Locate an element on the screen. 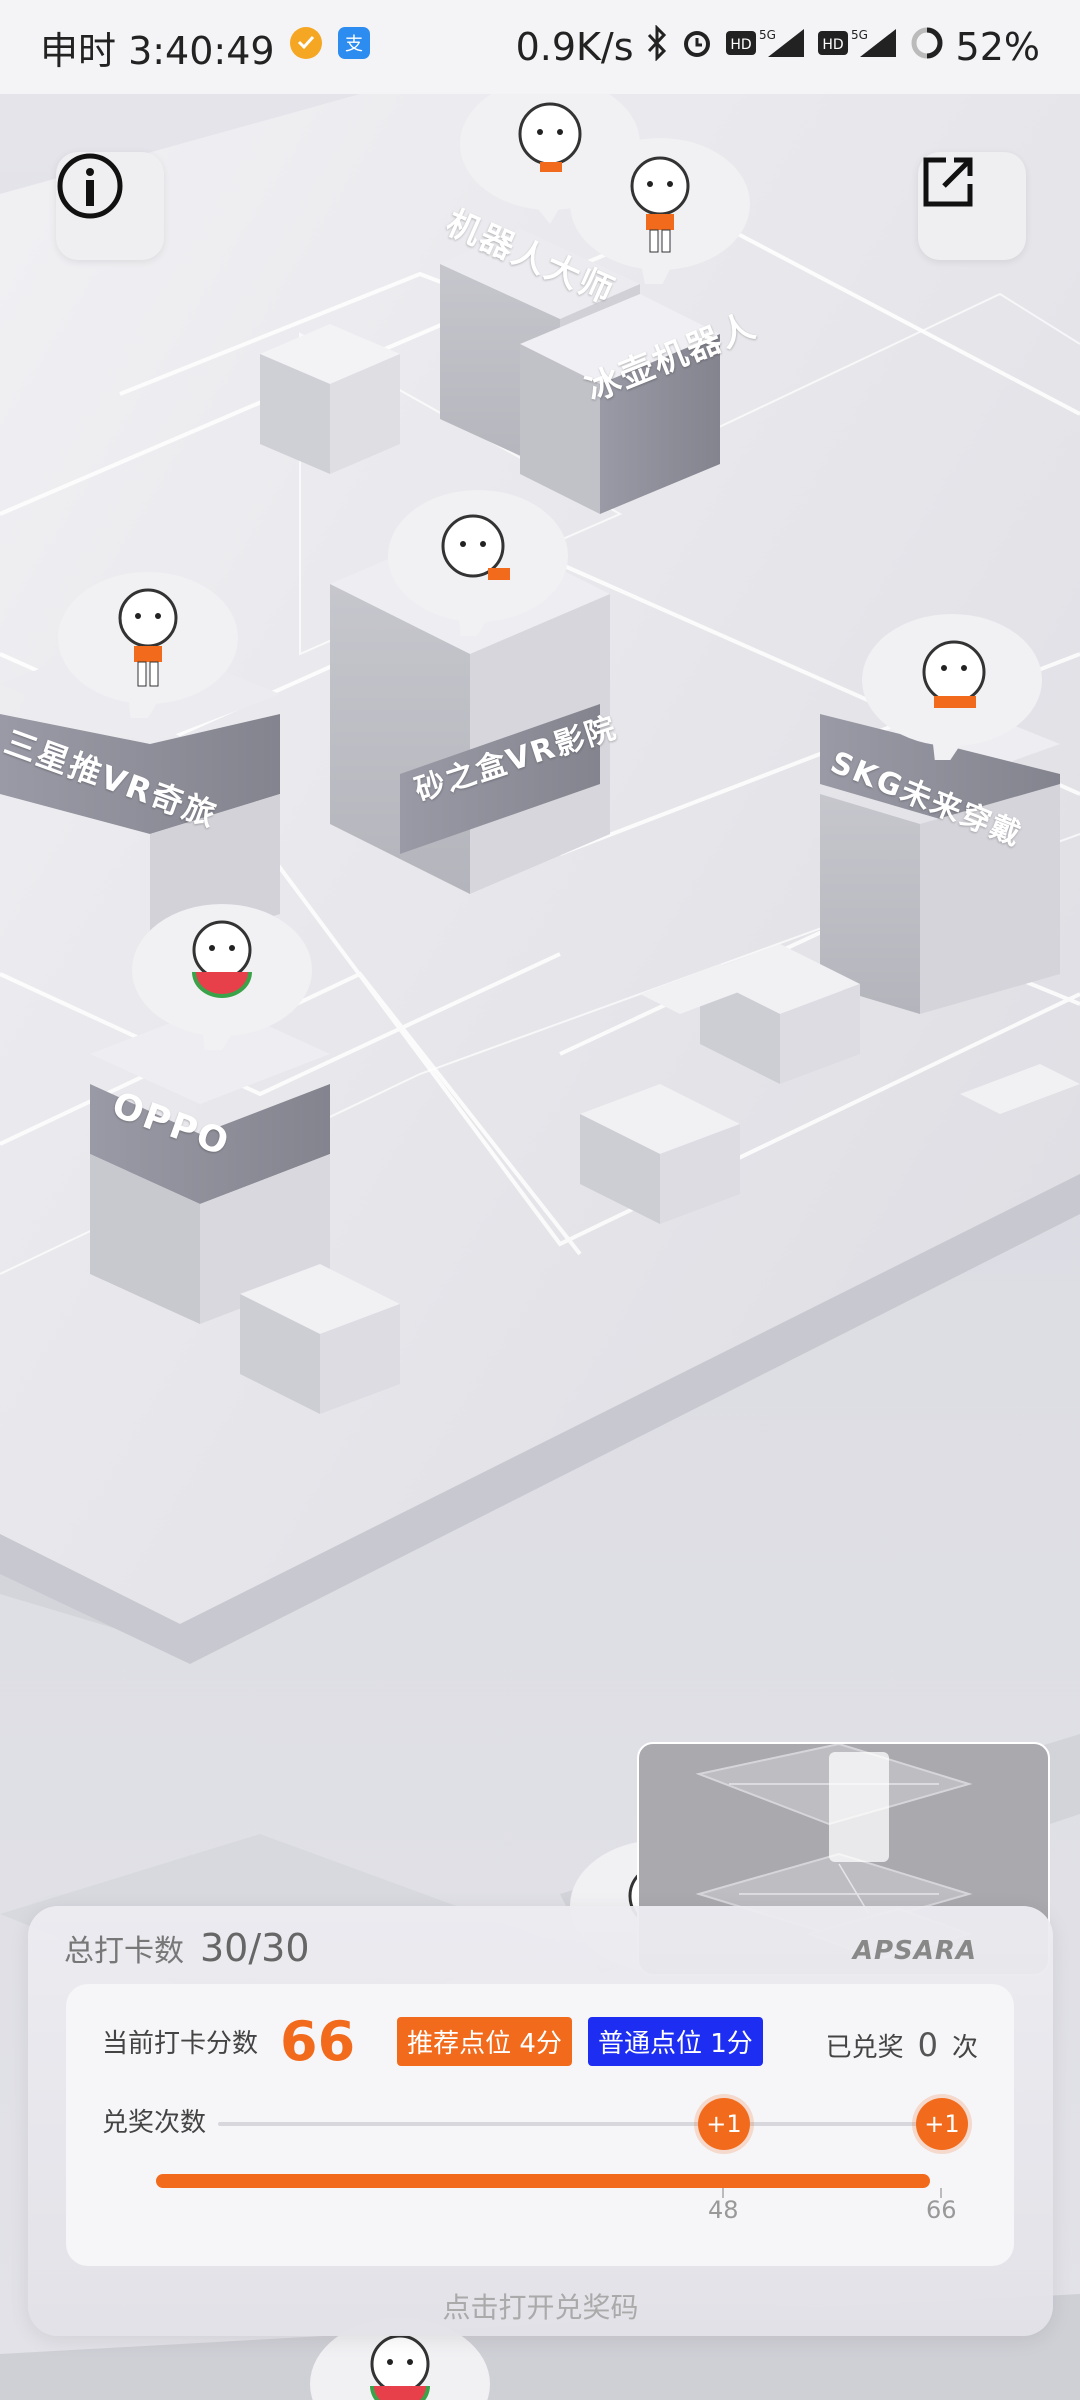 The height and width of the screenshot is (2400, 1080). signal-hd-5g-icon-2: HD 5G is located at coordinates (857, 47).